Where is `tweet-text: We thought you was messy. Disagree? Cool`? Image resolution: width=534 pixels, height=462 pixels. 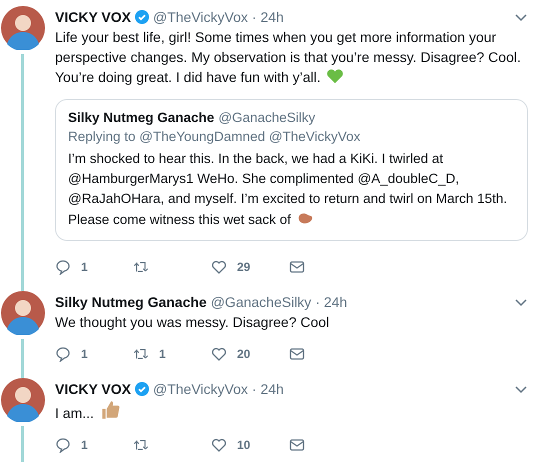 tweet-text: We thought you was messy. Disagree? Cool is located at coordinates (192, 322).